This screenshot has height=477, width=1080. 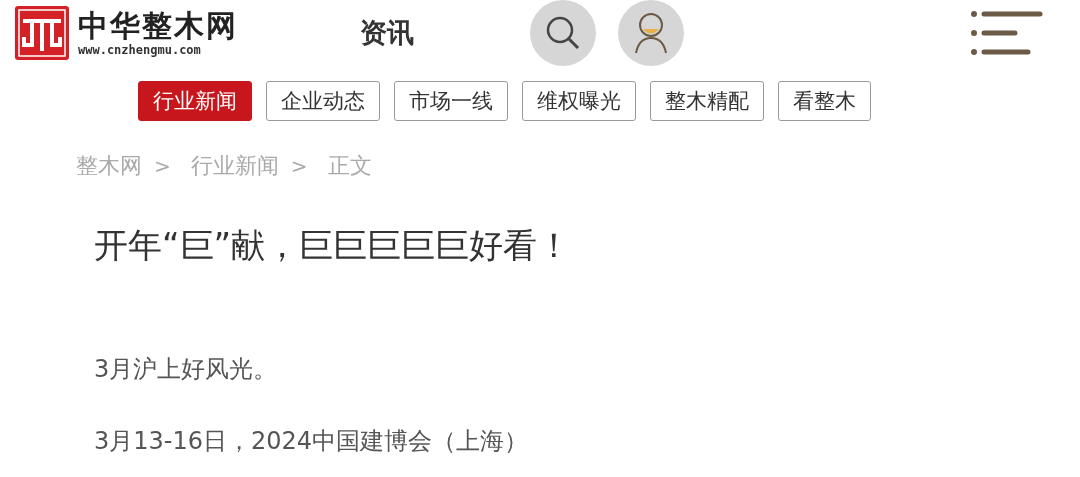 I want to click on category-tab: 市场一线, so click(x=451, y=101).